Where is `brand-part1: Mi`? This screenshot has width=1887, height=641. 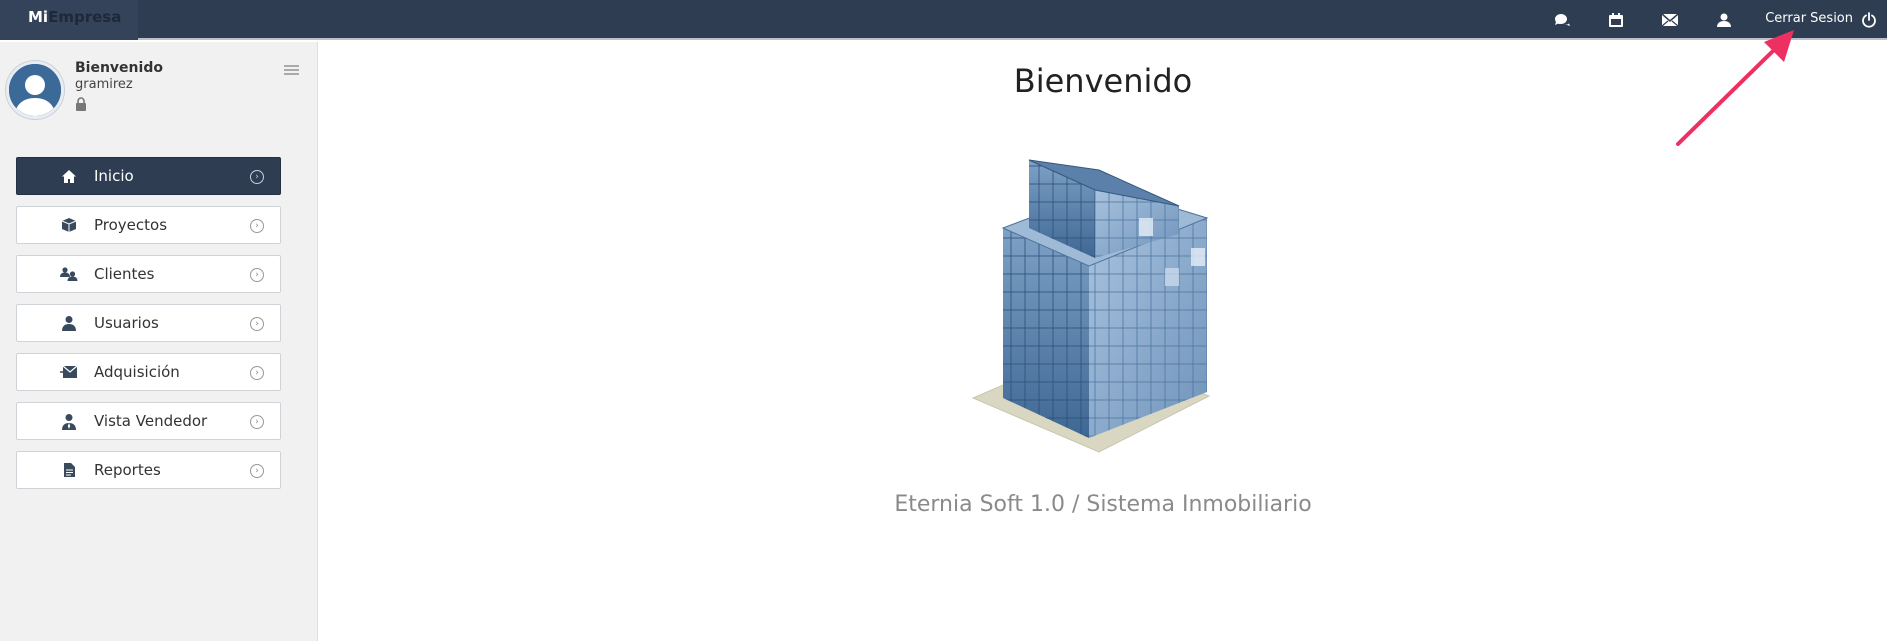 brand-part1: Mi is located at coordinates (38, 17).